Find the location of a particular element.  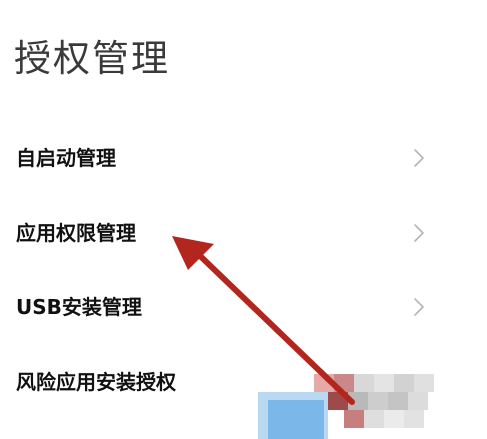

menu-item-label: USB安装管理 is located at coordinates (79, 307).